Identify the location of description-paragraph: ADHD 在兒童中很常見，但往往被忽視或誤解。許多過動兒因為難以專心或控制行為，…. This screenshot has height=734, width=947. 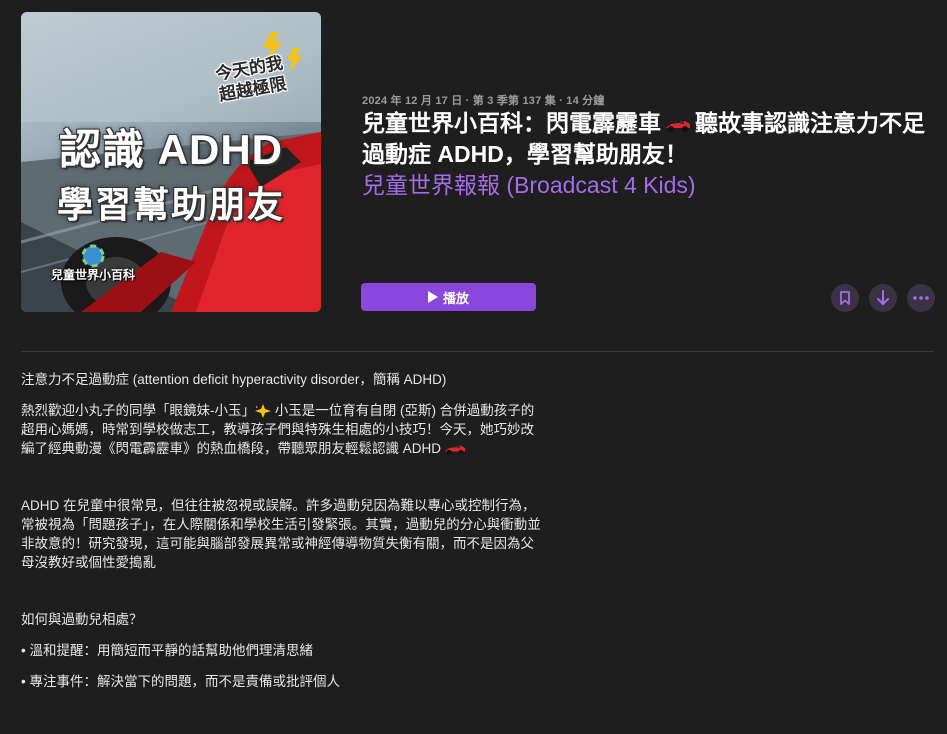
(281, 534).